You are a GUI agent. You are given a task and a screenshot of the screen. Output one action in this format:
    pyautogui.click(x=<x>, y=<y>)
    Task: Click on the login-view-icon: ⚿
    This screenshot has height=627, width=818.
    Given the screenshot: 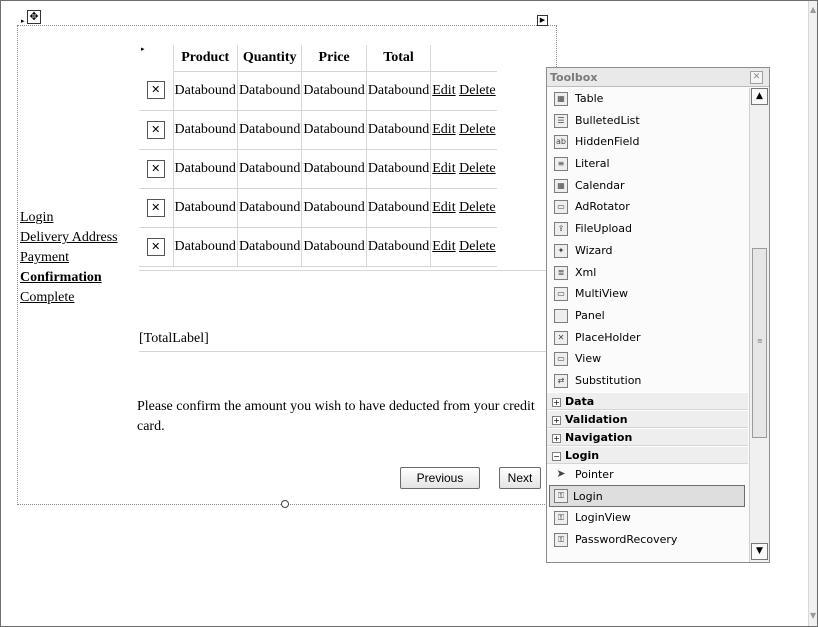 What is the action you would take?
    pyautogui.click(x=561, y=518)
    